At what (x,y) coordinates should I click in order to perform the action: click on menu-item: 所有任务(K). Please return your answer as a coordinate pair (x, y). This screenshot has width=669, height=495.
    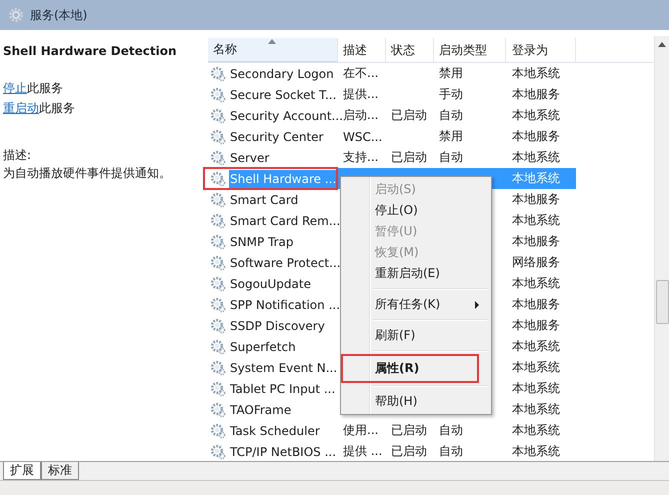
    Looking at the image, I should click on (416, 304).